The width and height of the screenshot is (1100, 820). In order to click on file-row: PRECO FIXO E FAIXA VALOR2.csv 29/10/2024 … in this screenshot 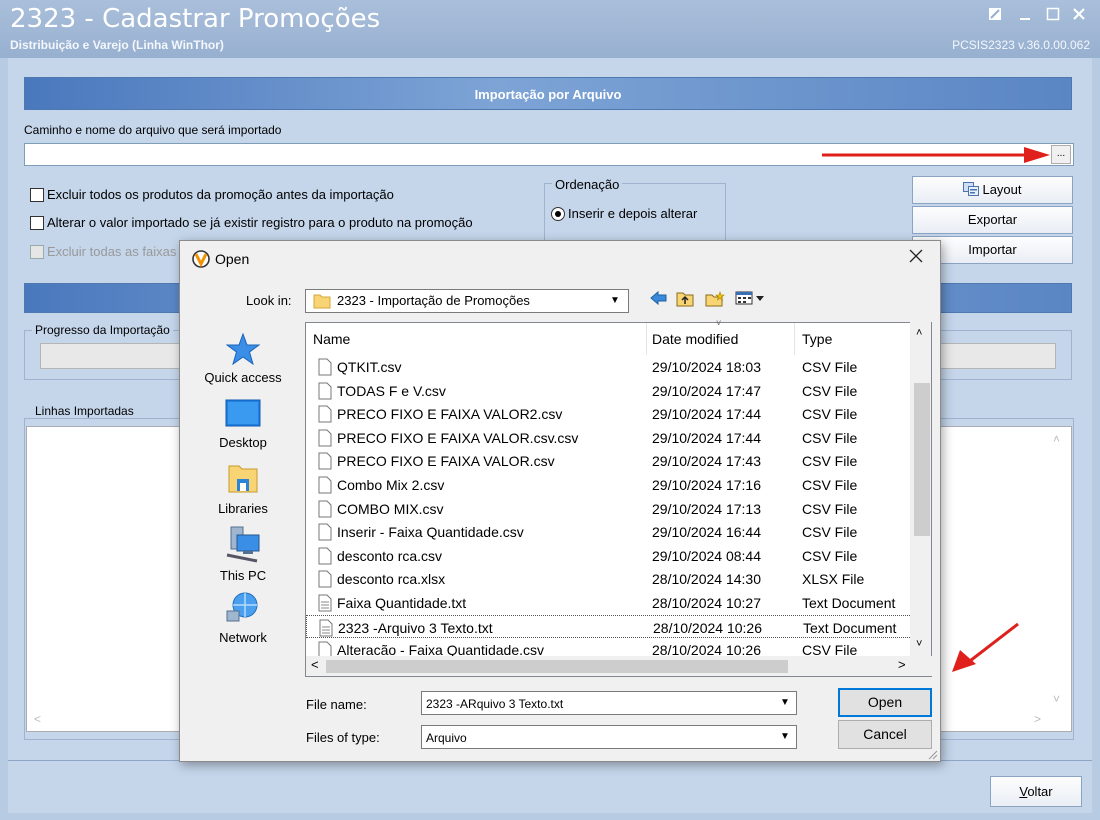, I will do `click(609, 414)`.